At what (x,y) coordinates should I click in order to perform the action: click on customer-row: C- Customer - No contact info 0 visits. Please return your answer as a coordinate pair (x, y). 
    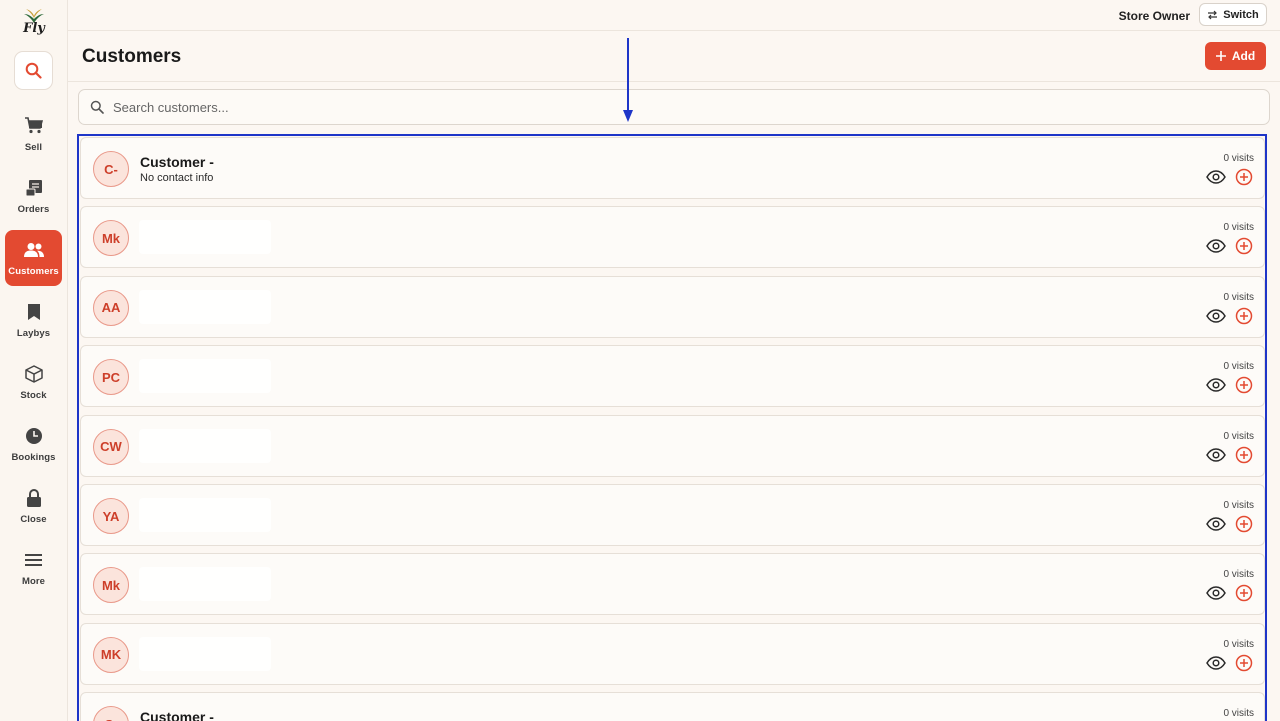
    Looking at the image, I should click on (672, 168).